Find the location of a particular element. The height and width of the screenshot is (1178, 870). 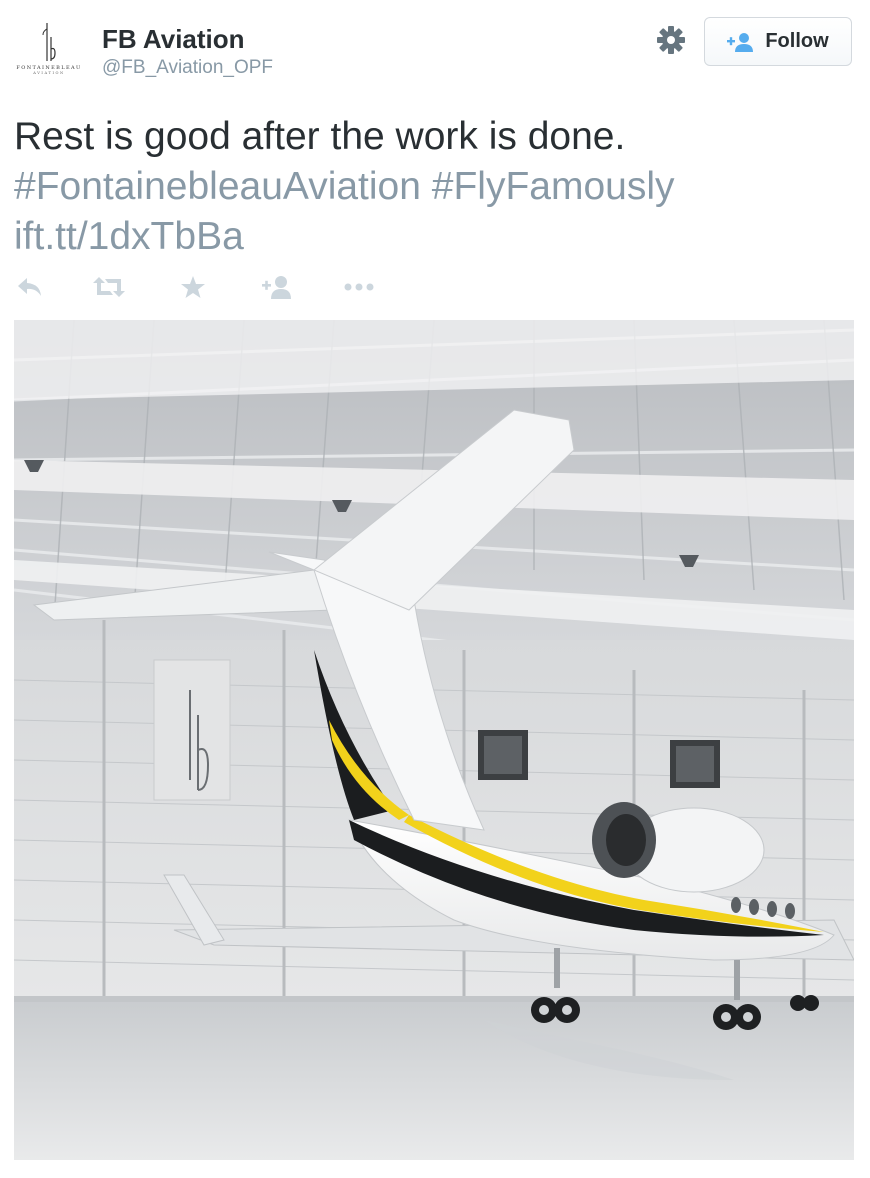

star-icon is located at coordinates (193, 287).